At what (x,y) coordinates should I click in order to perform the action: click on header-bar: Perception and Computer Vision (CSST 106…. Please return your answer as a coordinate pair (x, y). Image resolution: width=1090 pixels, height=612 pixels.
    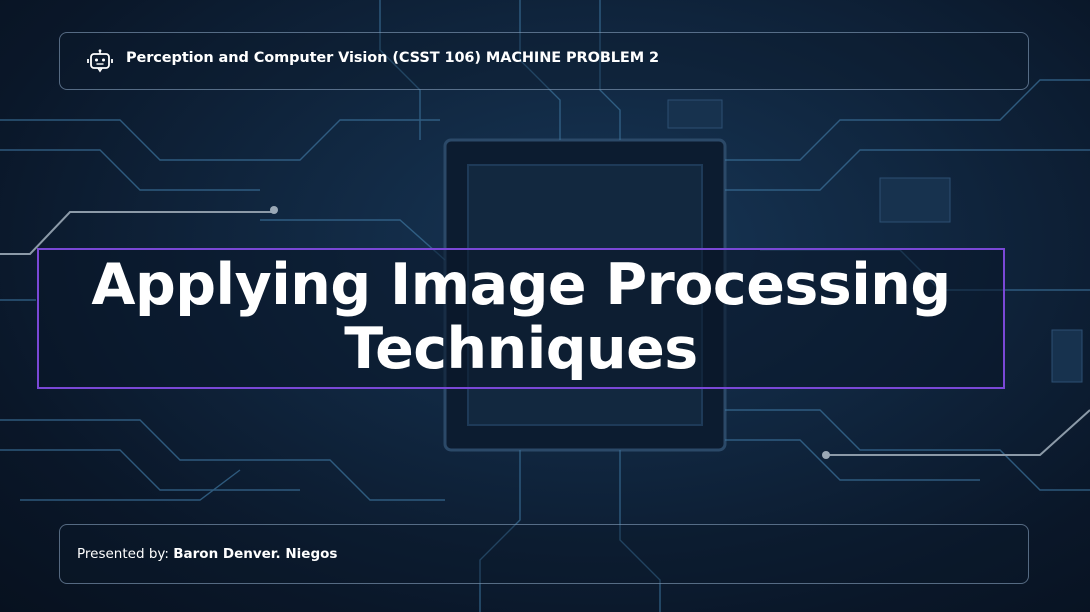
    Looking at the image, I should click on (544, 61).